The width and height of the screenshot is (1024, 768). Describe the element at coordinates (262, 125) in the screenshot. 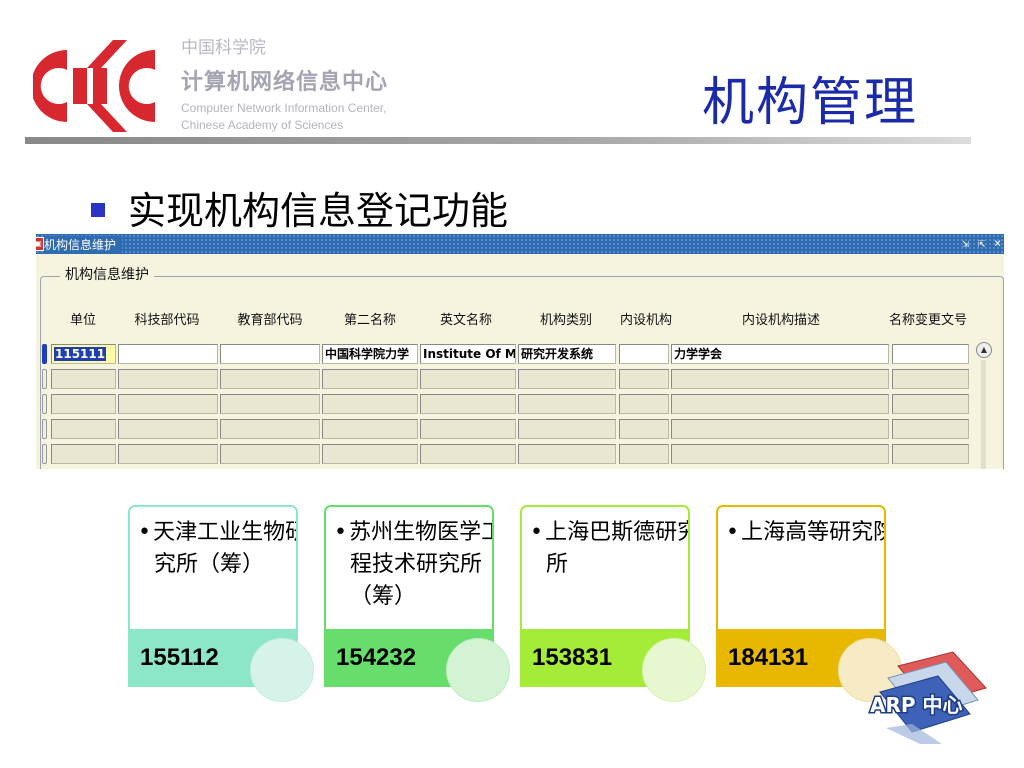

I see `org-en-line2: Chinese Academy of Sciences` at that location.